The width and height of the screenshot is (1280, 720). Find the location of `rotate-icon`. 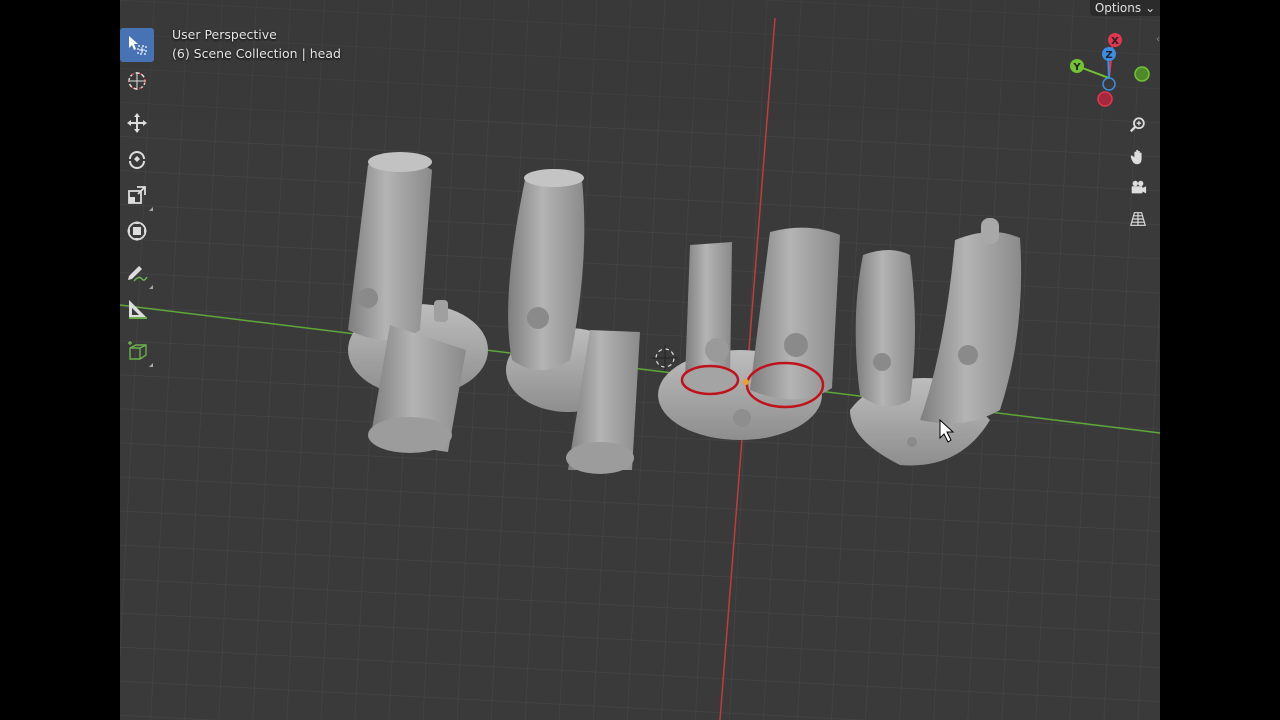

rotate-icon is located at coordinates (137, 160).